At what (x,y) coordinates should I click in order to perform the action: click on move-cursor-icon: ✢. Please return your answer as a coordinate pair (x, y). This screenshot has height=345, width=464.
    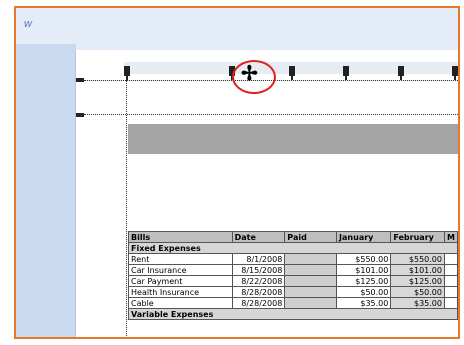
    Looking at the image, I should click on (249, 74).